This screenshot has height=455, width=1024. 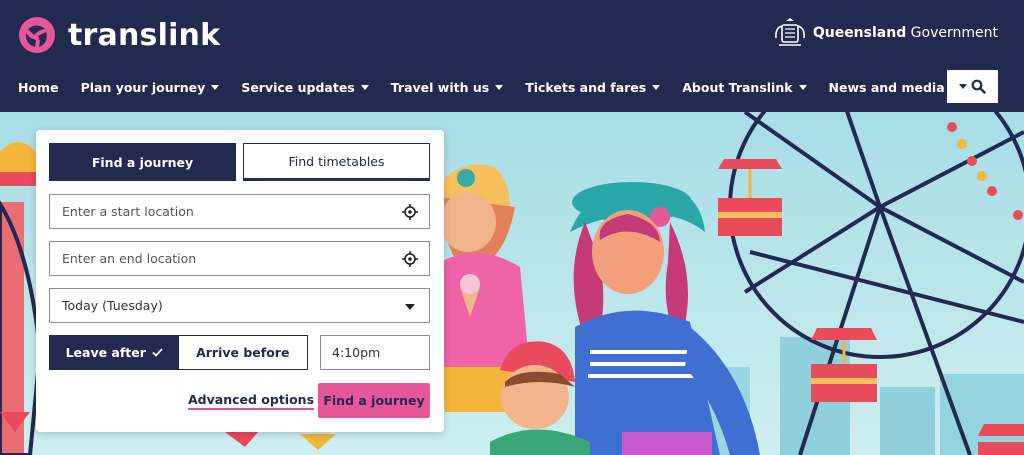 What do you see at coordinates (336, 162) in the screenshot?
I see `tab-find-timetables: Find timetables` at bounding box center [336, 162].